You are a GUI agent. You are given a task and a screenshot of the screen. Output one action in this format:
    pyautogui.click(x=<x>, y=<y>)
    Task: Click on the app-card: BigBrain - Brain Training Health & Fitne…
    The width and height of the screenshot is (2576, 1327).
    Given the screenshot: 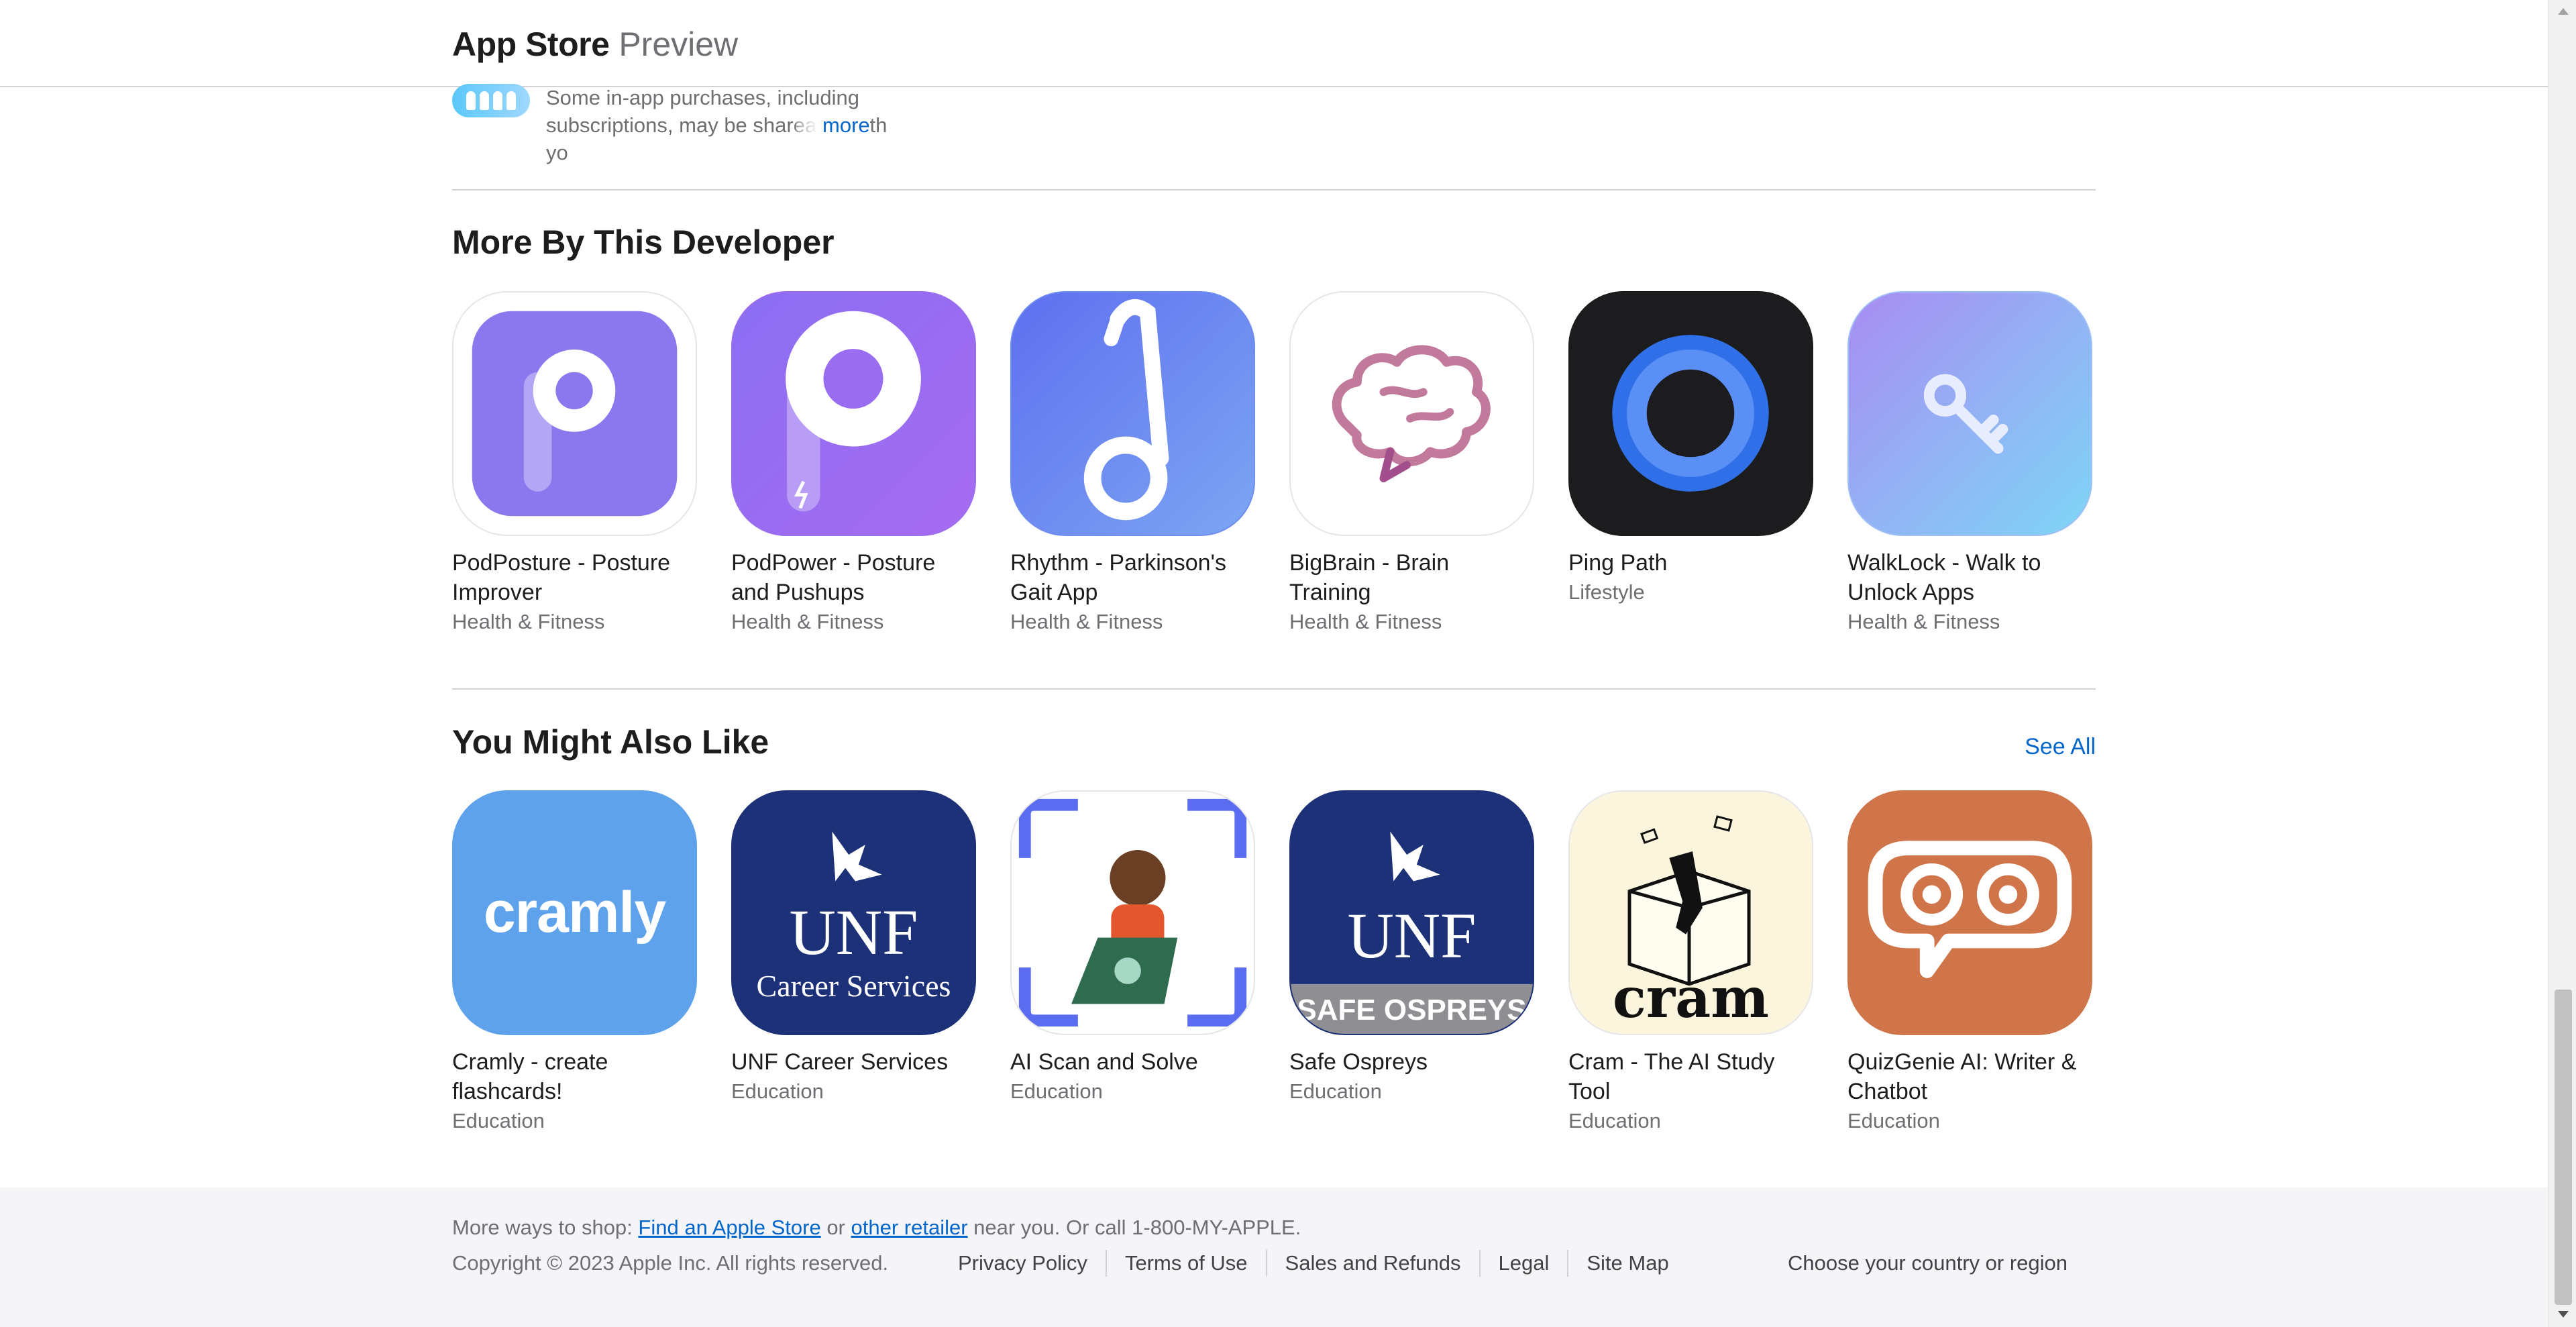 What is the action you would take?
    pyautogui.click(x=1411, y=464)
    